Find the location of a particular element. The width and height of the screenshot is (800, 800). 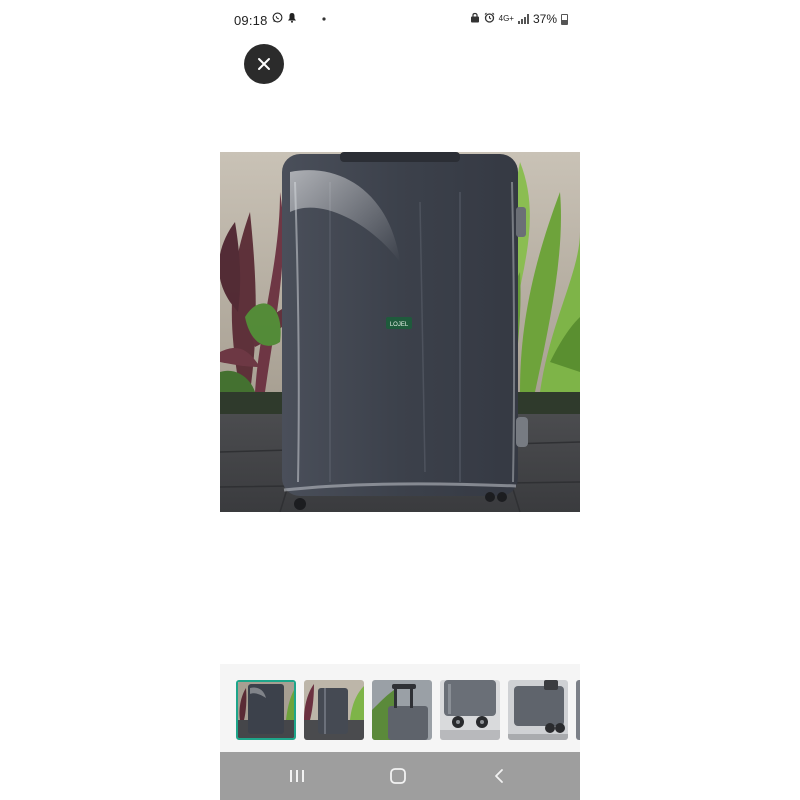

system-nav-bar is located at coordinates (400, 776).